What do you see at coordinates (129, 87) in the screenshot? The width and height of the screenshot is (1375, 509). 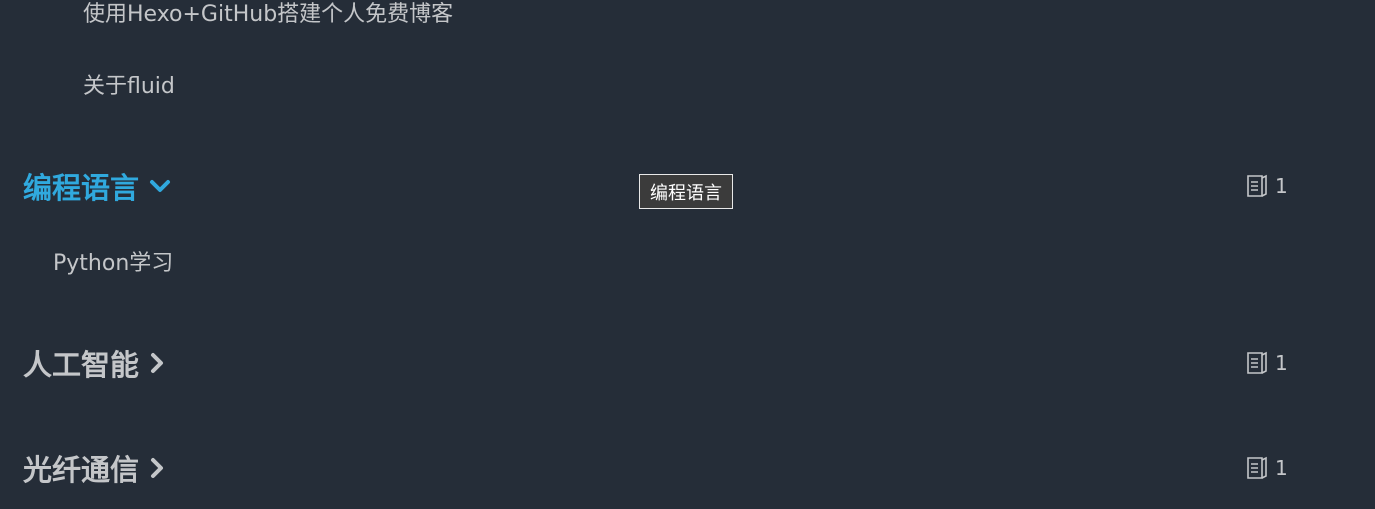 I see `post-link: 关于fluid` at bounding box center [129, 87].